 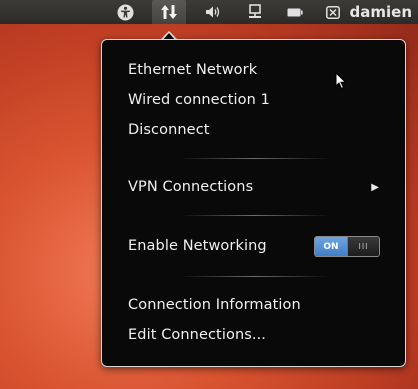 I want to click on accessibility-icon, so click(x=125, y=12).